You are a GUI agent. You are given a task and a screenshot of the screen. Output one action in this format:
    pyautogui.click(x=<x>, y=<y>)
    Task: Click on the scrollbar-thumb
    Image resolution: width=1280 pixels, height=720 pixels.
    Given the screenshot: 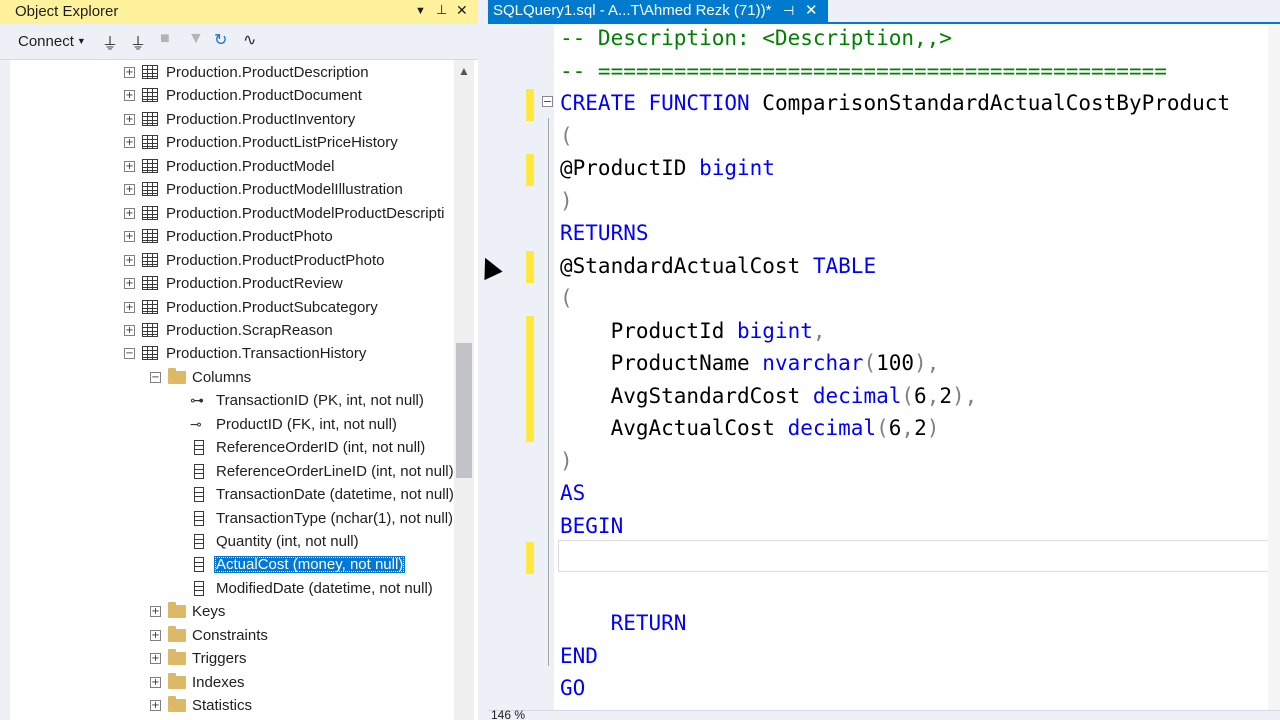 What is the action you would take?
    pyautogui.click(x=464, y=410)
    